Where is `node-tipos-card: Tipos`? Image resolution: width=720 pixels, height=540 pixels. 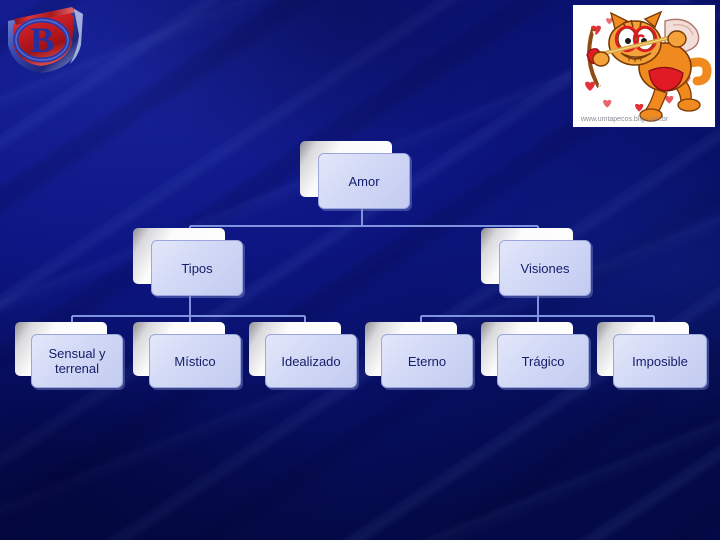
node-tipos-card: Tipos is located at coordinates (197, 268).